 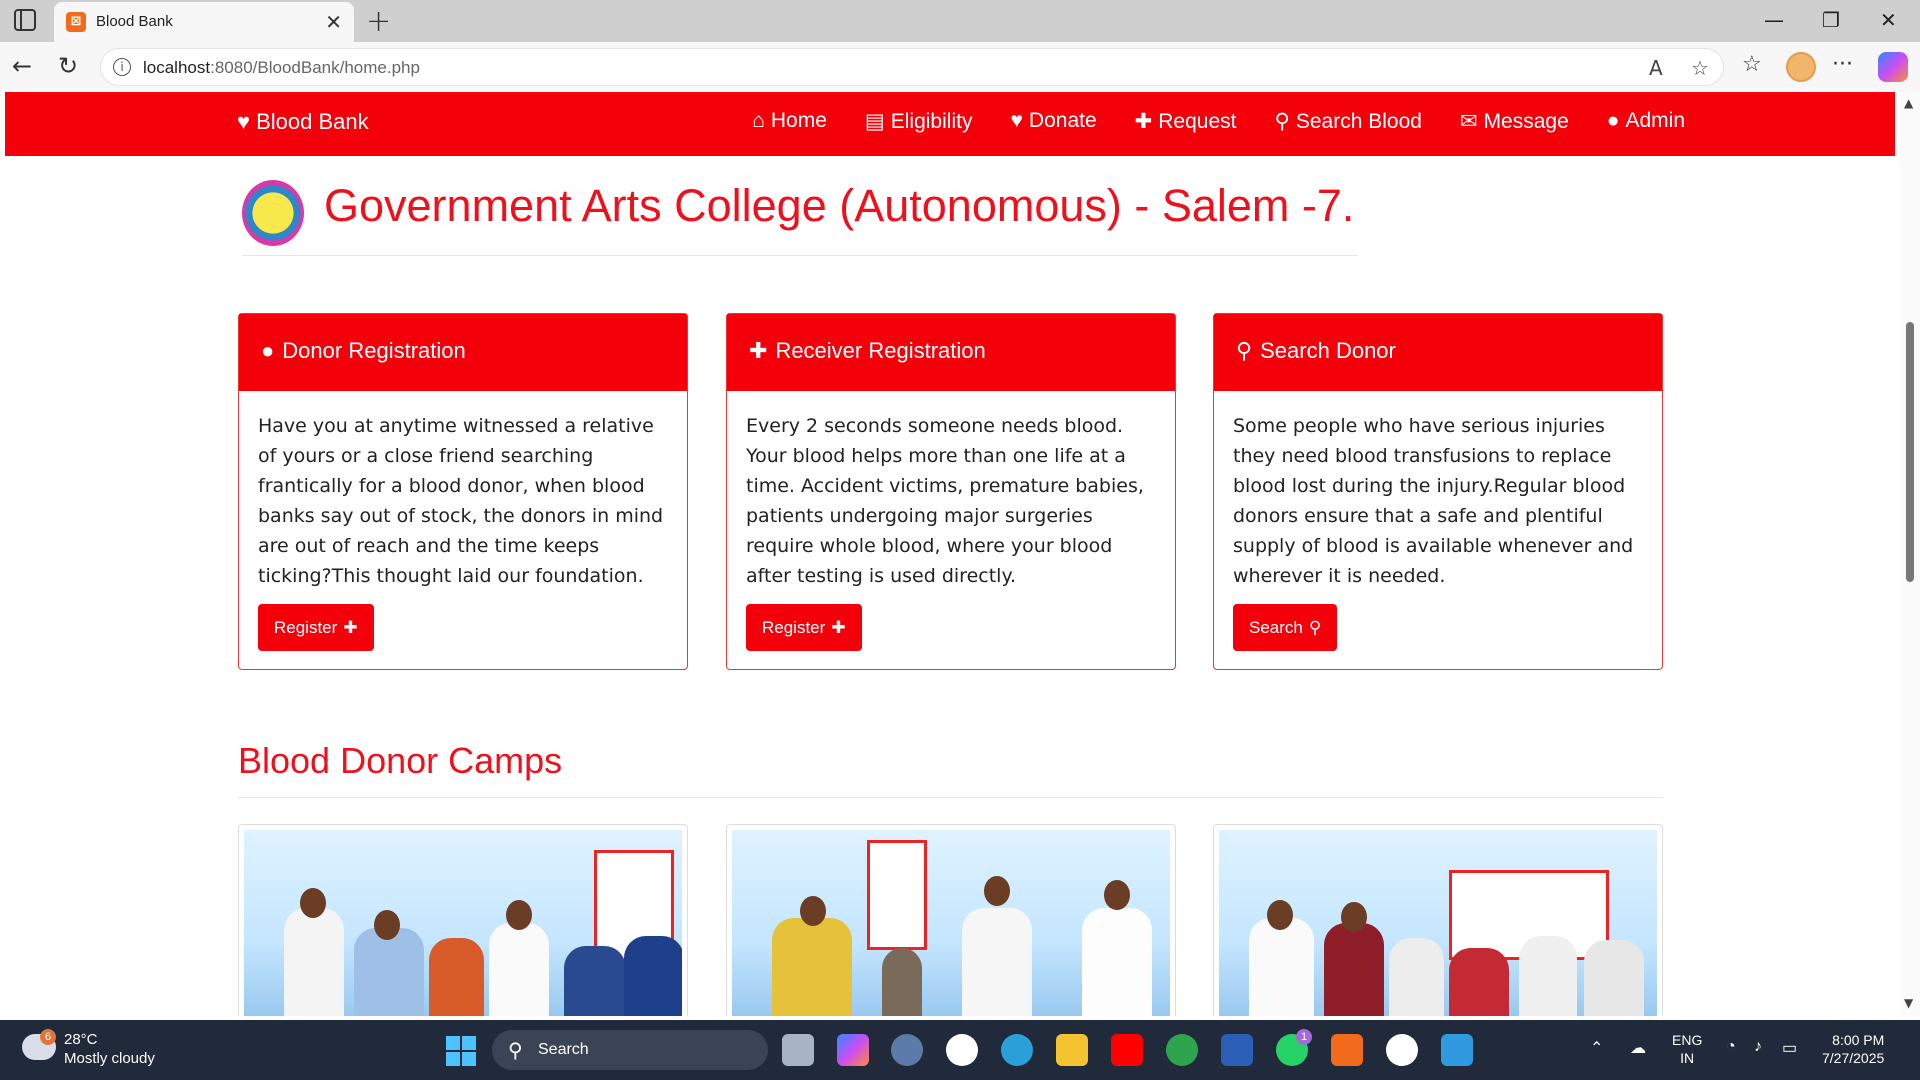 I want to click on hospital-user-icon: ✚, so click(x=1143, y=121).